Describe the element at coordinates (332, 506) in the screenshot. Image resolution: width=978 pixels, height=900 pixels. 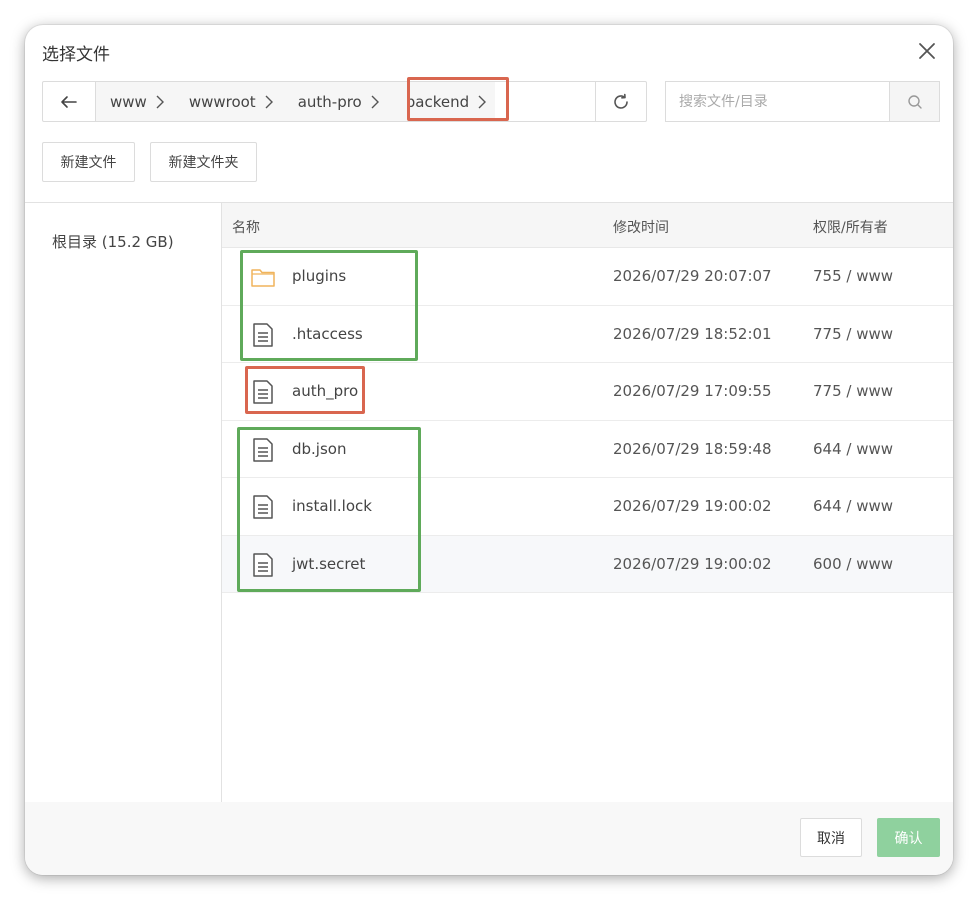
I see `file-name: install.lock` at that location.